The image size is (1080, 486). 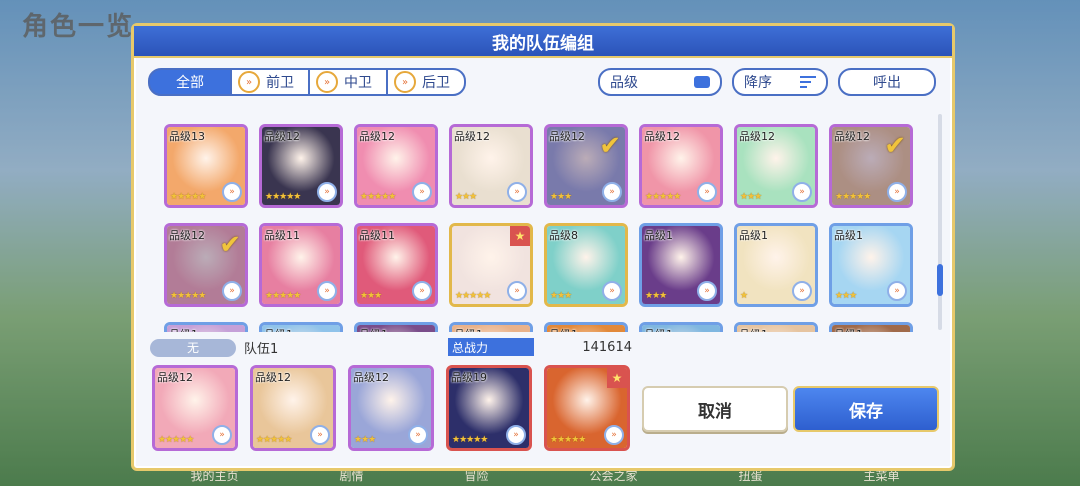 I want to click on tab-midguard-label: 中卫, so click(x=358, y=83).